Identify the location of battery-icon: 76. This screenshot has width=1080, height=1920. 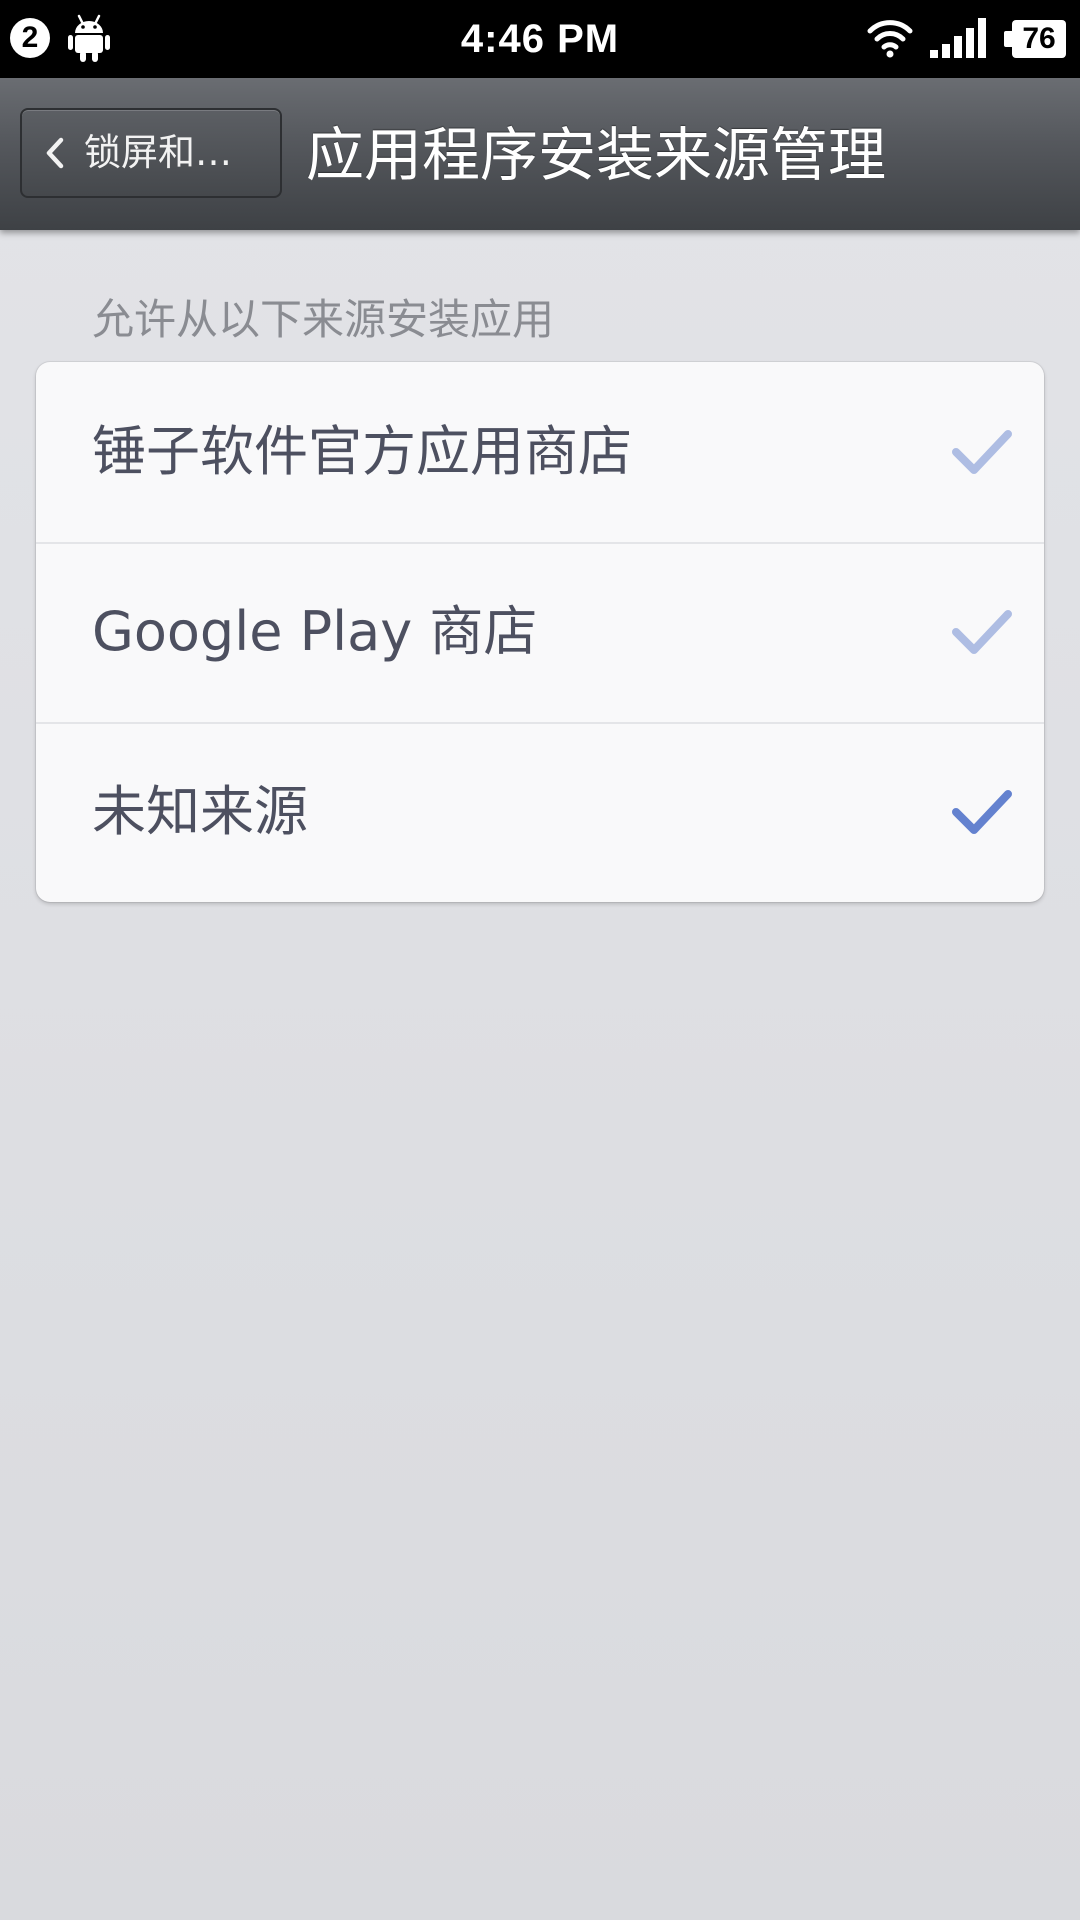
(1035, 39).